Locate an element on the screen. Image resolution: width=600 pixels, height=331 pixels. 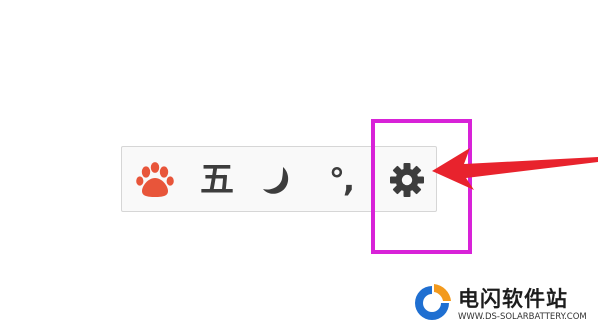
ime-logo-button is located at coordinates (155, 180).